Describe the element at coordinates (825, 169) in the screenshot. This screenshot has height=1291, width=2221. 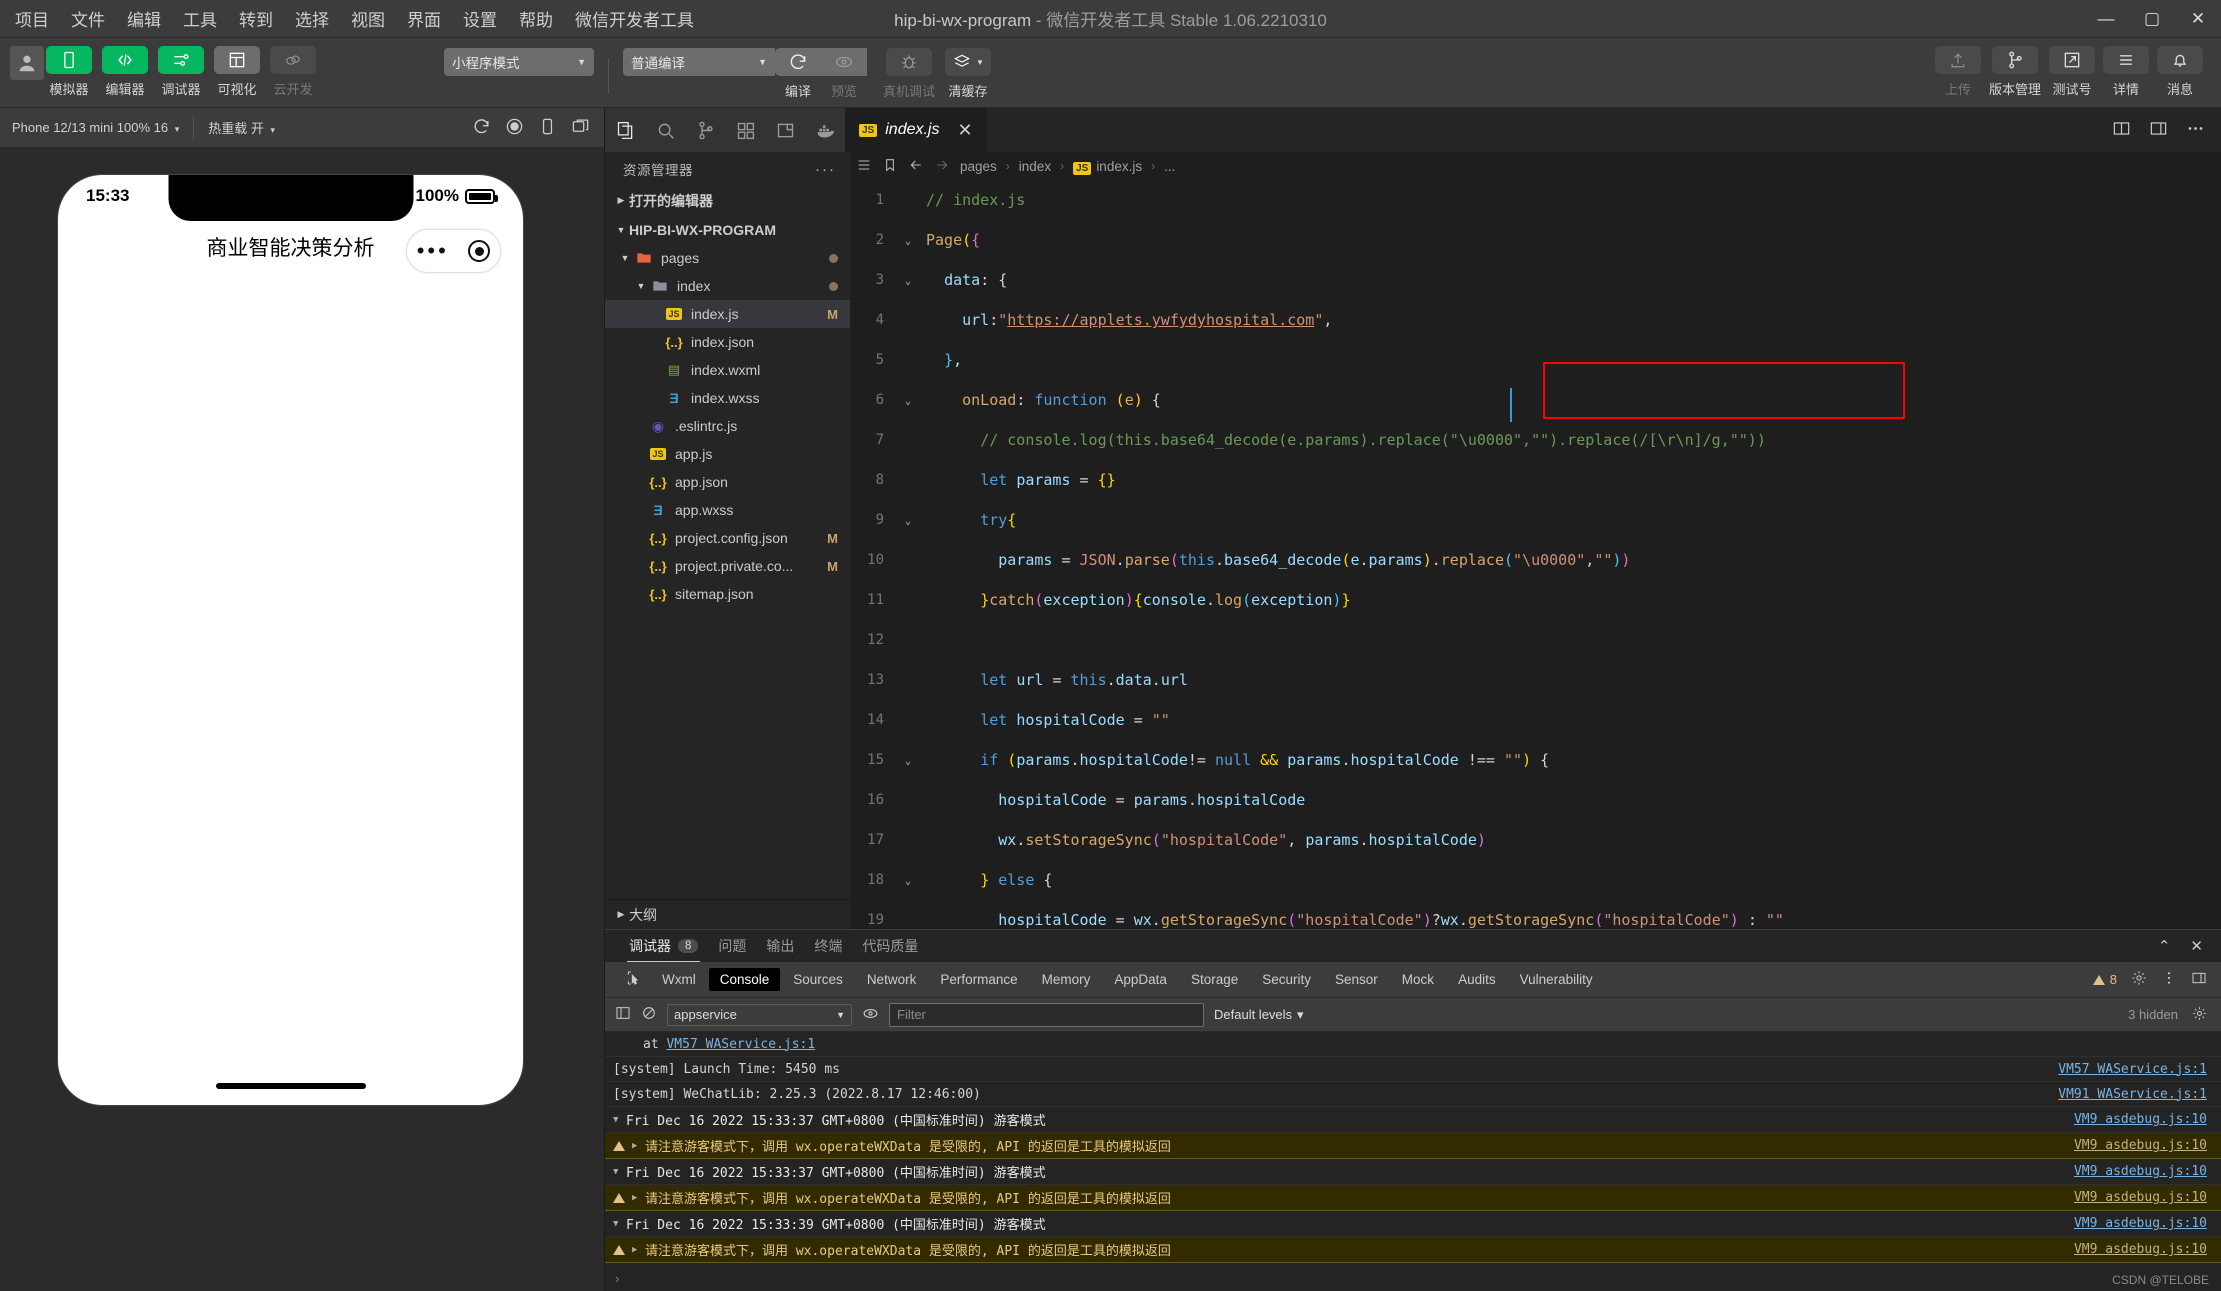
I see `more-icon: ···` at that location.